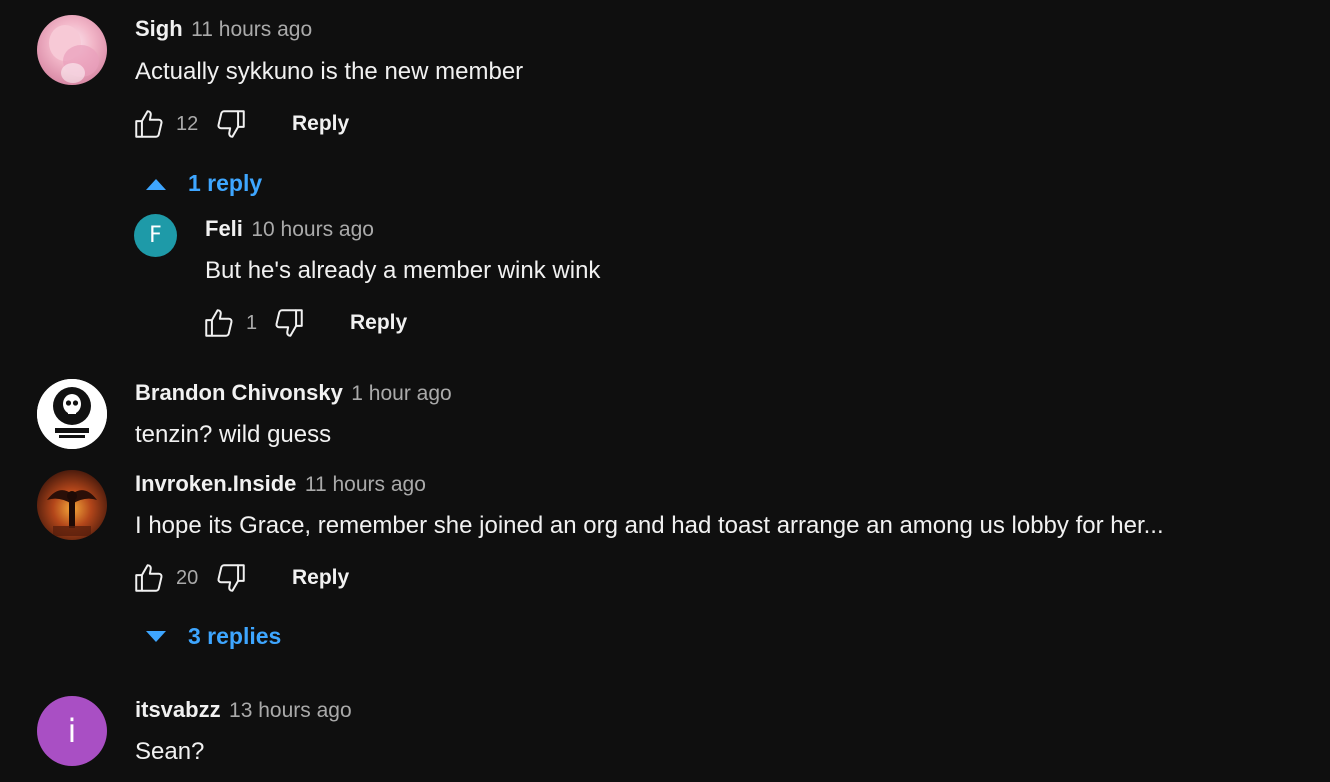 The image size is (1330, 782). What do you see at coordinates (235, 636) in the screenshot?
I see `replies-toggle-label: 3 replies` at bounding box center [235, 636].